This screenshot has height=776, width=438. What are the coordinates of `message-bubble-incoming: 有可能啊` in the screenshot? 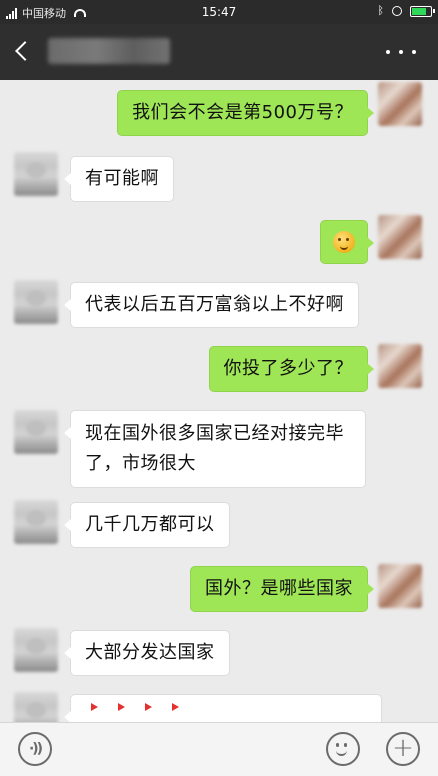 It's located at (119, 179).